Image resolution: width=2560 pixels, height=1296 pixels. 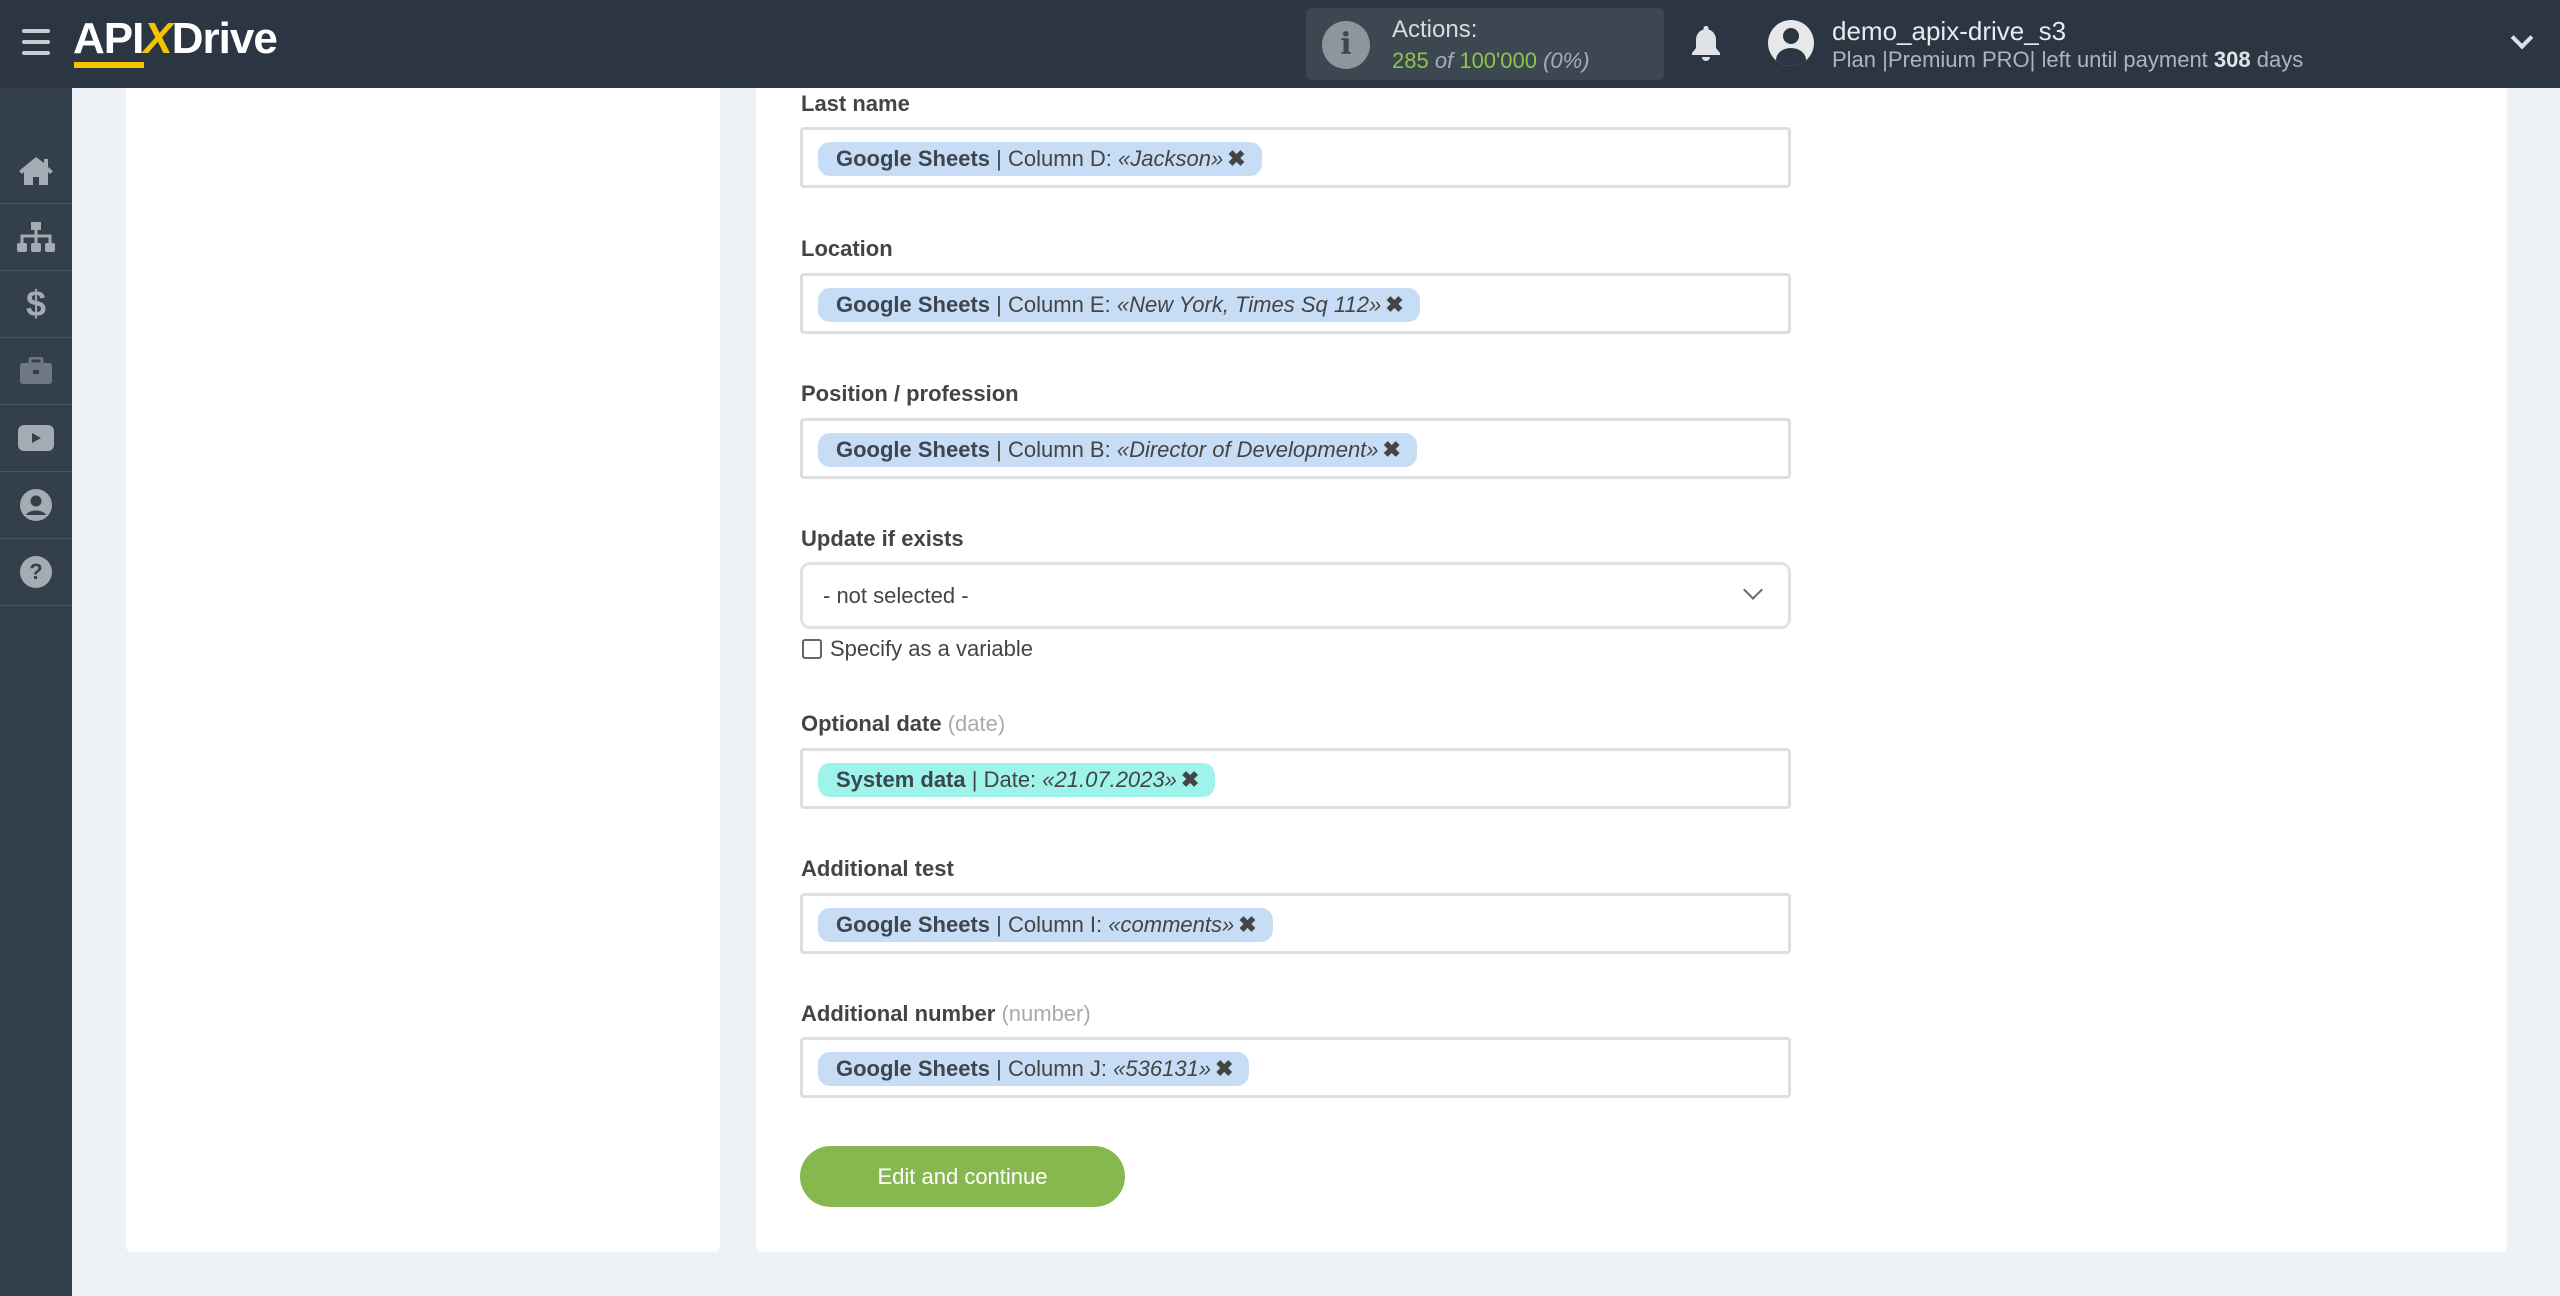 What do you see at coordinates (1791, 43) in the screenshot?
I see `avatar` at bounding box center [1791, 43].